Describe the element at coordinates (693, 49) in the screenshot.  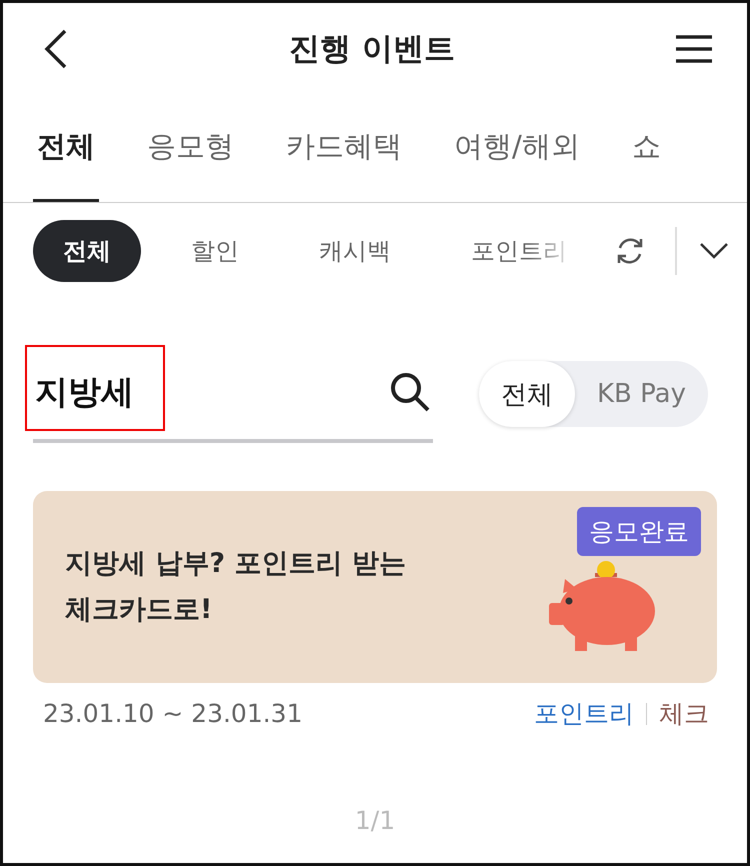
I see `menu-icon` at that location.